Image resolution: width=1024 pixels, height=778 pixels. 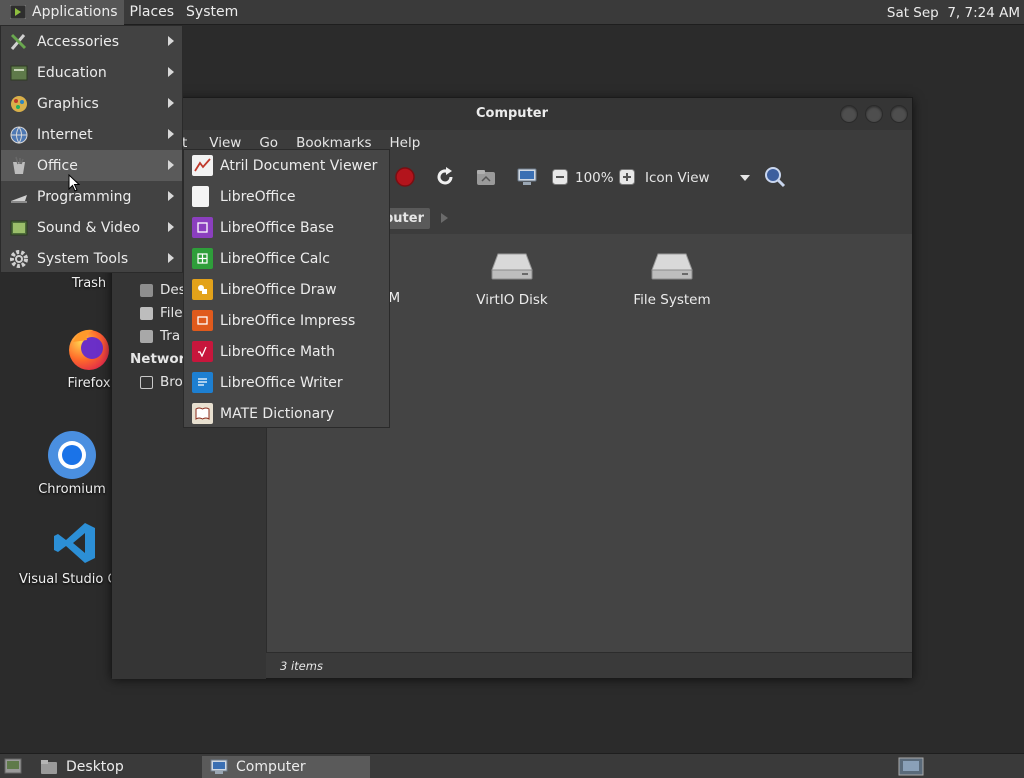 What do you see at coordinates (271, 767) in the screenshot?
I see `taskbar-item-label: Computer` at bounding box center [271, 767].